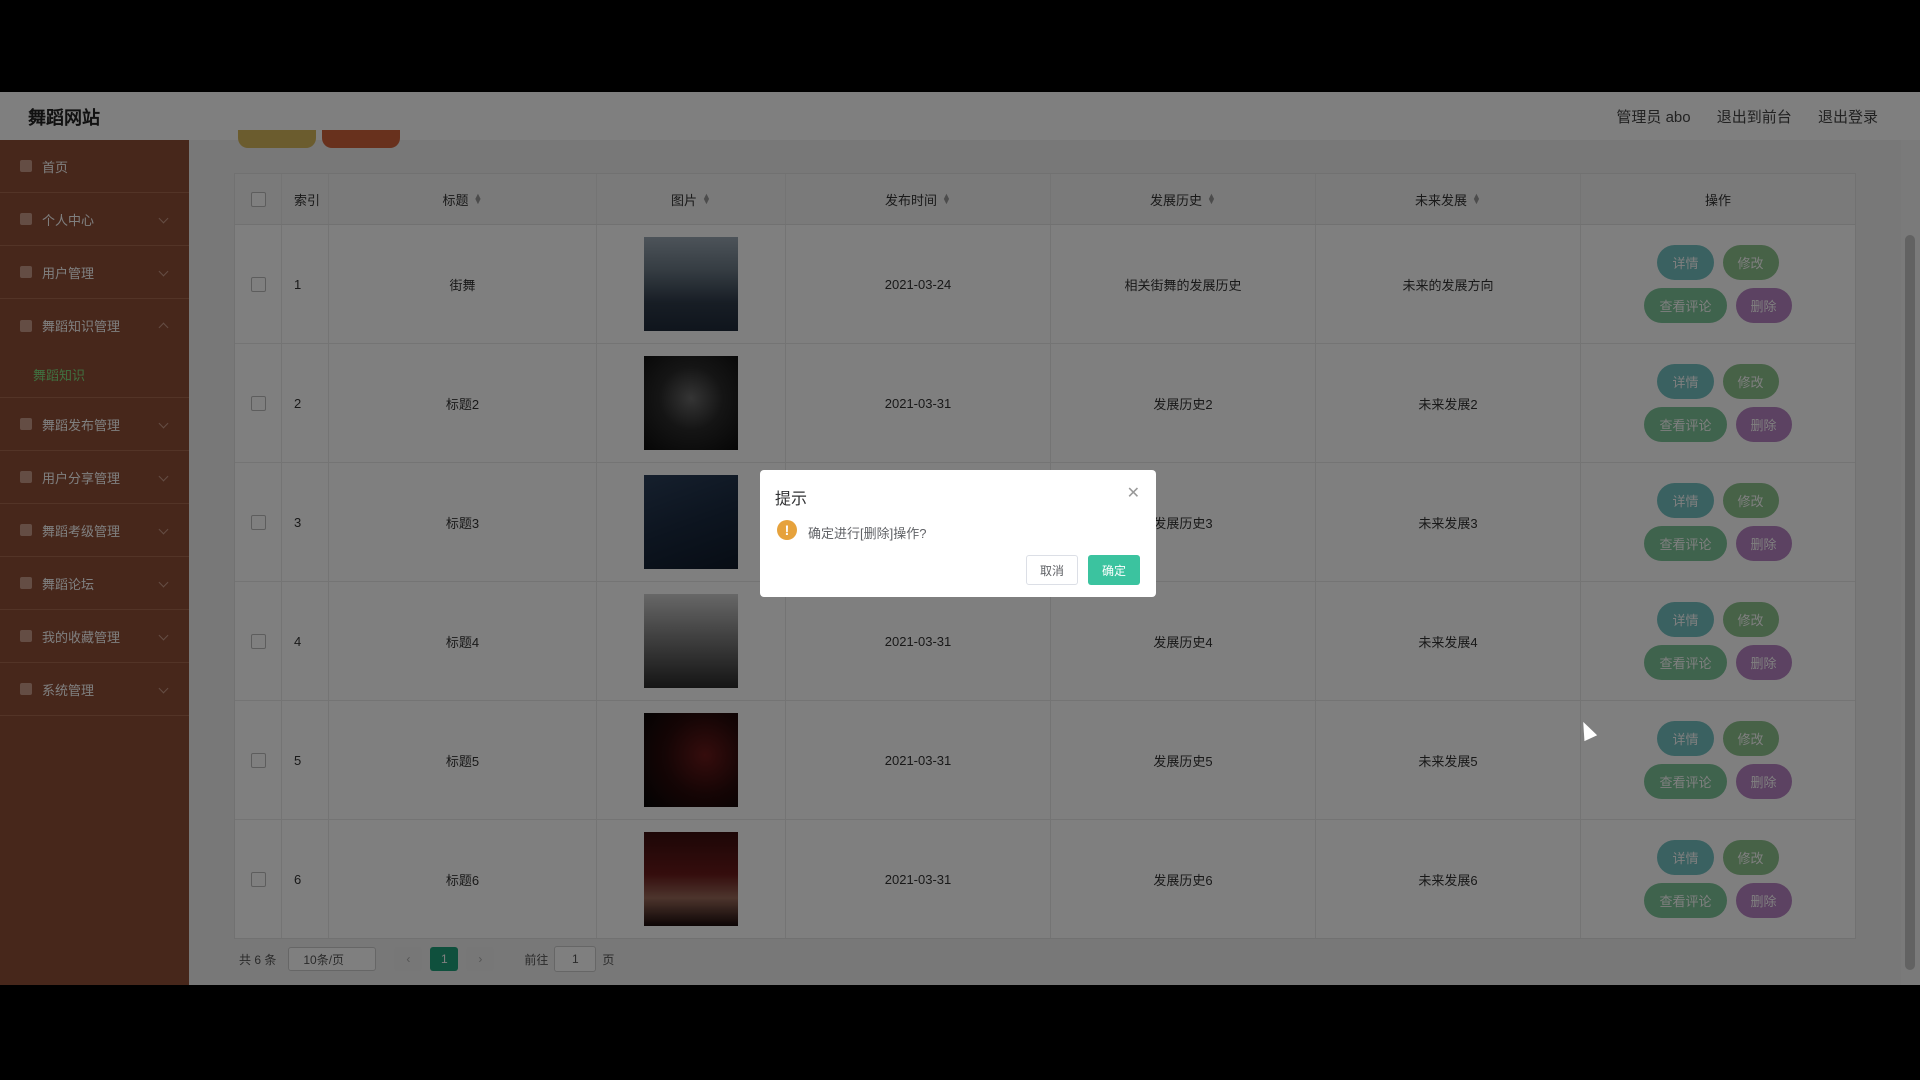 The width and height of the screenshot is (1920, 1080). What do you see at coordinates (791, 499) in the screenshot?
I see `dialog-title: 提示` at bounding box center [791, 499].